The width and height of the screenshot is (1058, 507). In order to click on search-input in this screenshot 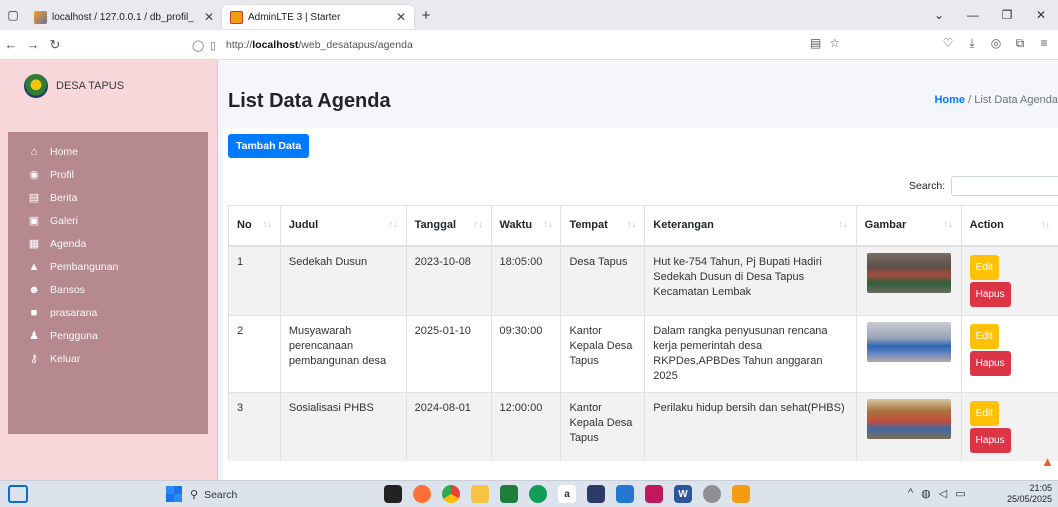, I will do `click(1004, 186)`.